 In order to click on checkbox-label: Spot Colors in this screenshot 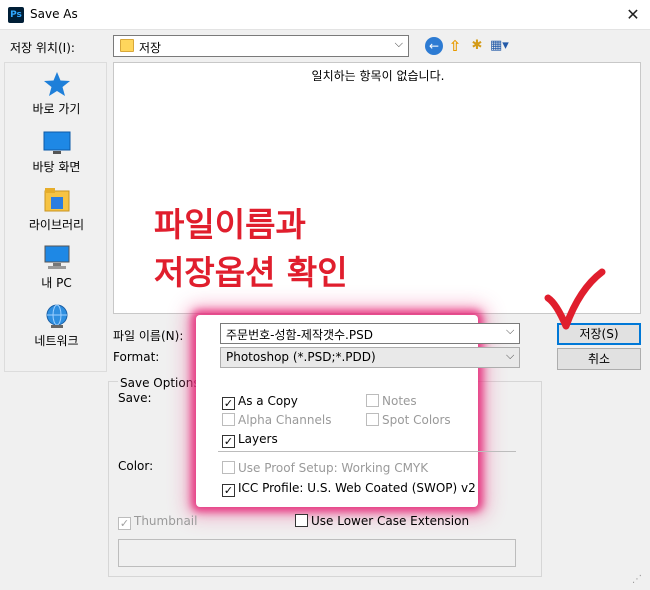, I will do `click(416, 420)`.